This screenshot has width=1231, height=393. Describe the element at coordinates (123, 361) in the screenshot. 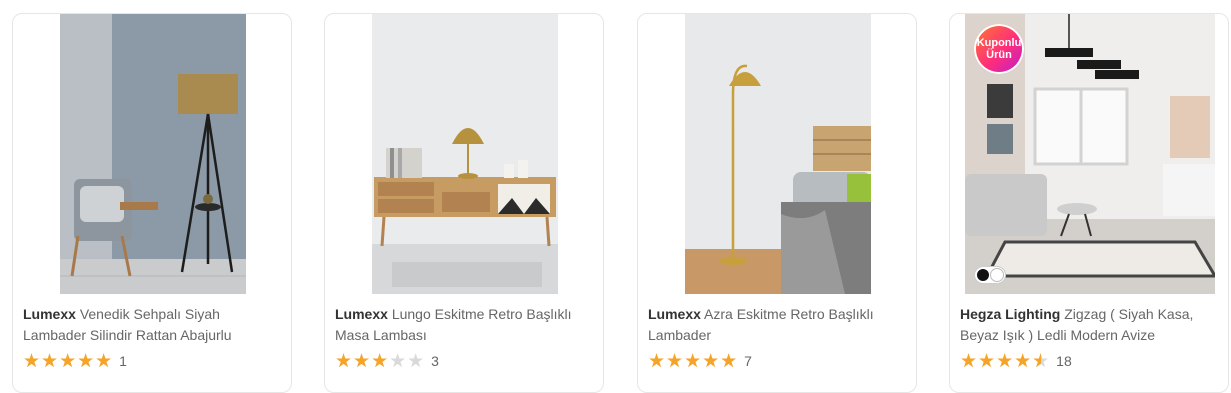

I see `review-count: 1` at that location.